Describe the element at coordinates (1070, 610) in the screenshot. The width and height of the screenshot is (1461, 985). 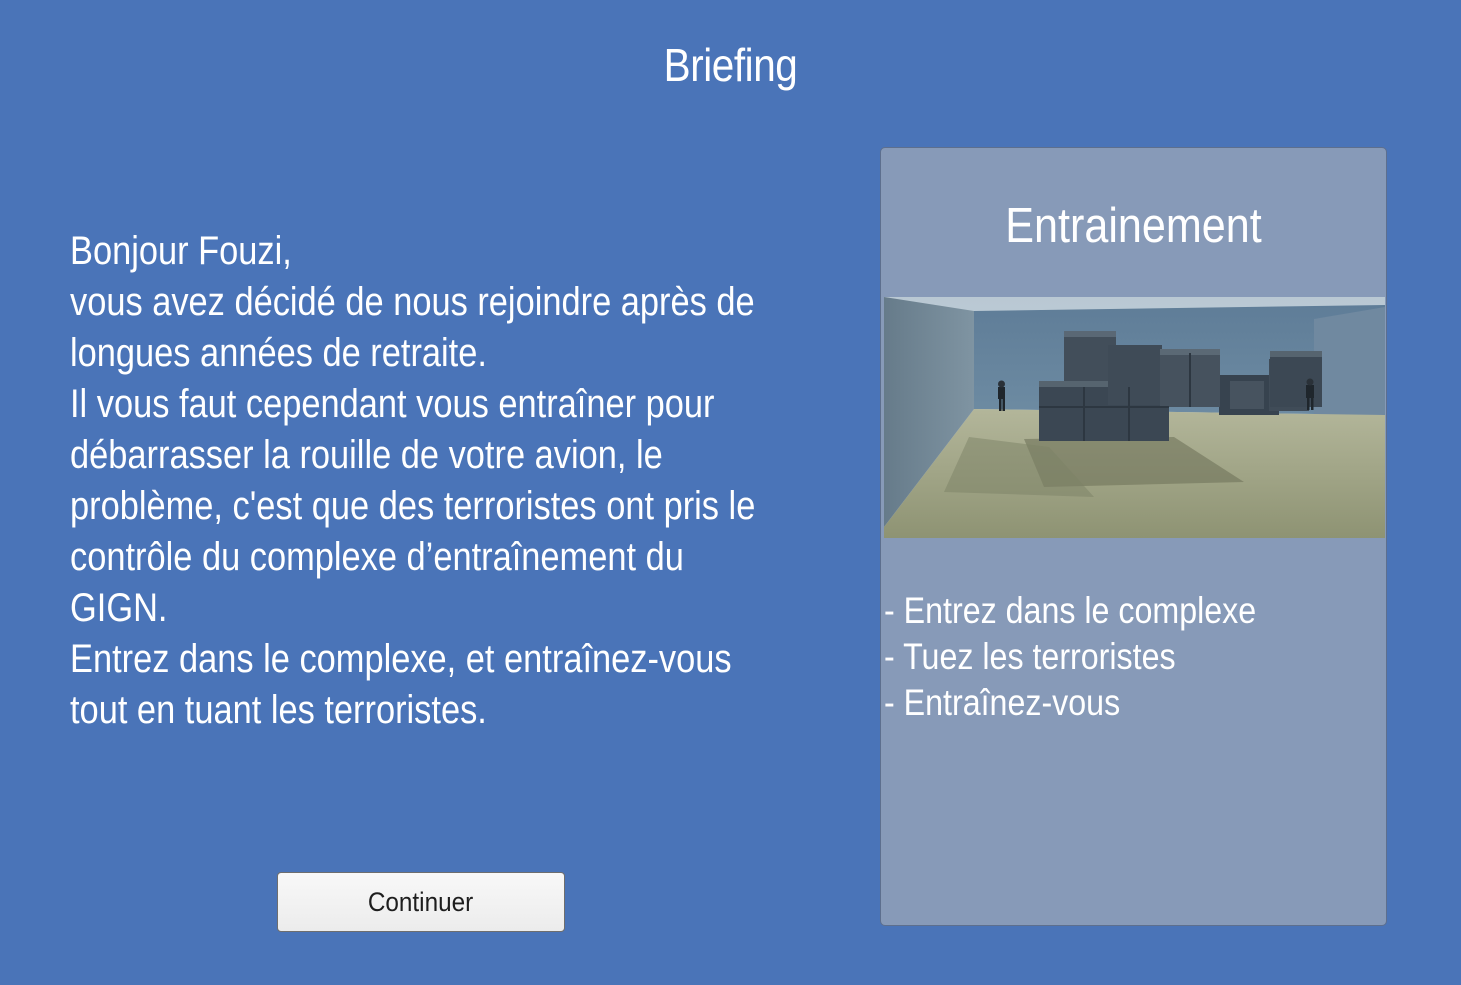
I see `objective-item: - Entrez dans le complexe` at that location.